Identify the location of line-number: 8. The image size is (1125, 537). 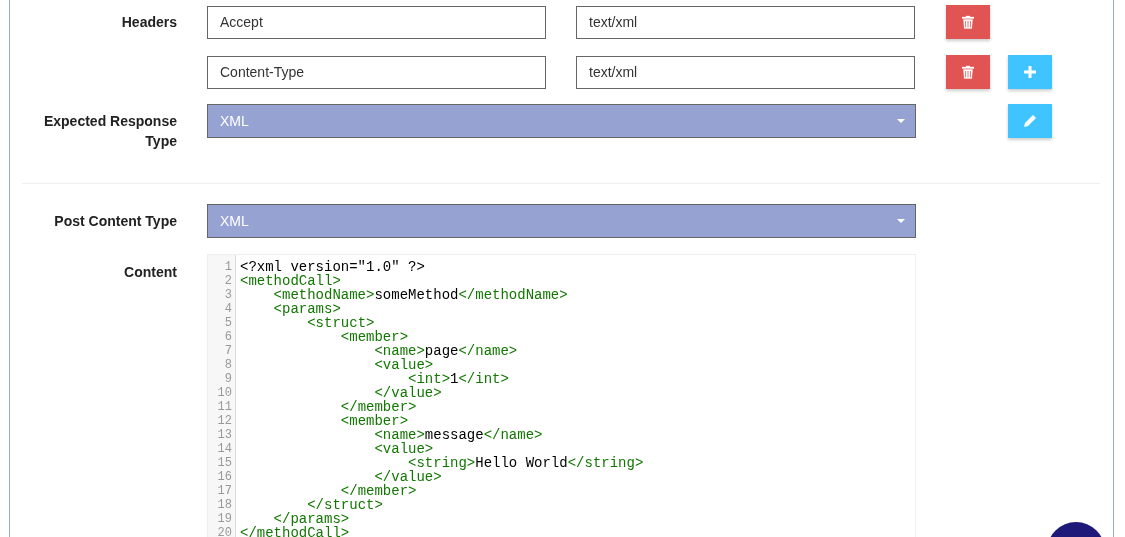
(228, 365).